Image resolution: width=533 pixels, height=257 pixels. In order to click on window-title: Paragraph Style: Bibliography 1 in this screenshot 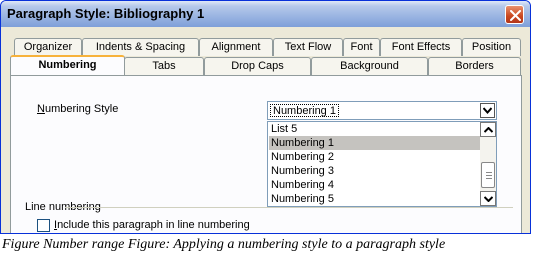, I will do `click(106, 13)`.